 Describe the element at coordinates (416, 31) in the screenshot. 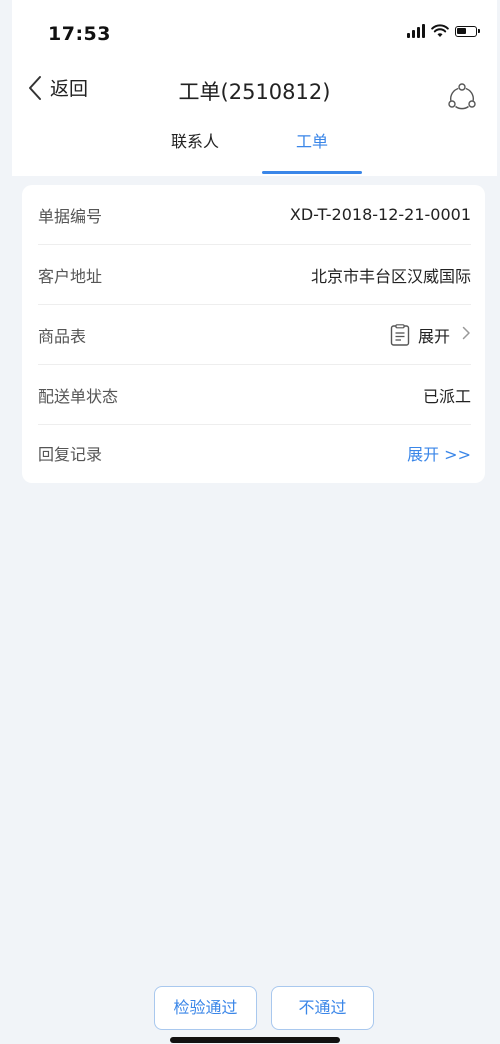

I see `signal-icon` at that location.